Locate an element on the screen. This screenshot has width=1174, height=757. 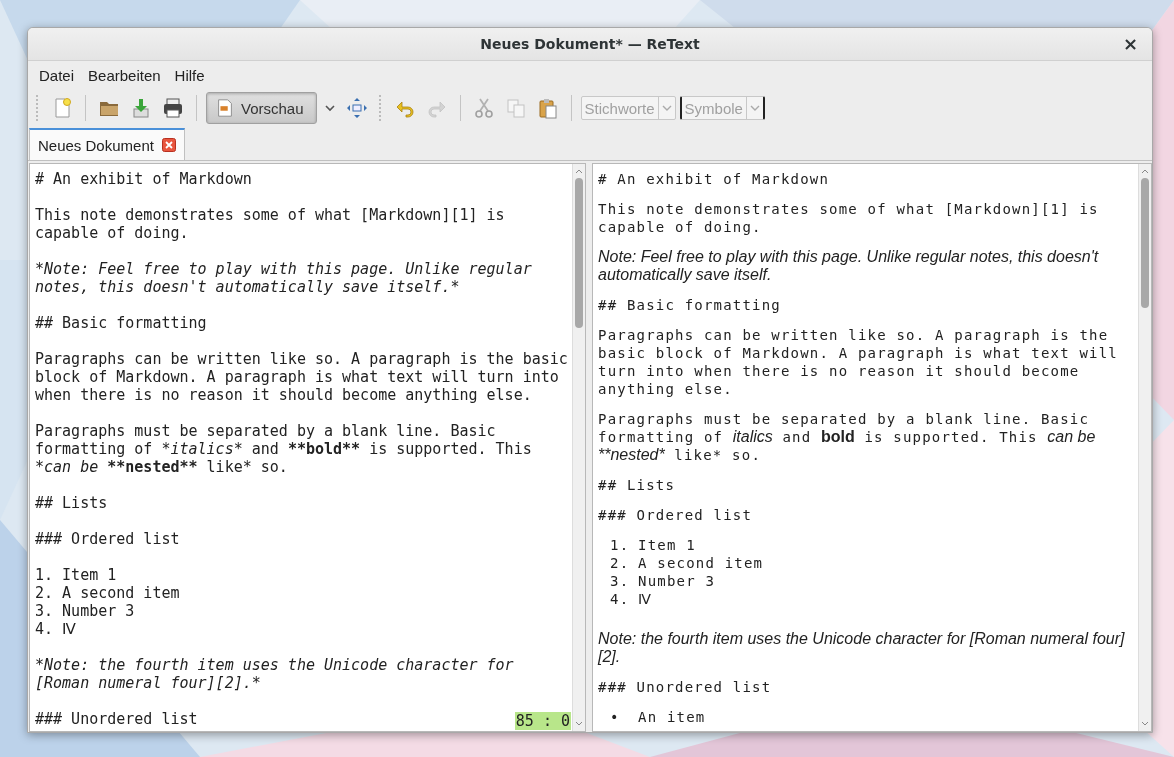
code-line: *Note: Feel free to play with this page. Unlike regular is located at coordinates (283, 269).